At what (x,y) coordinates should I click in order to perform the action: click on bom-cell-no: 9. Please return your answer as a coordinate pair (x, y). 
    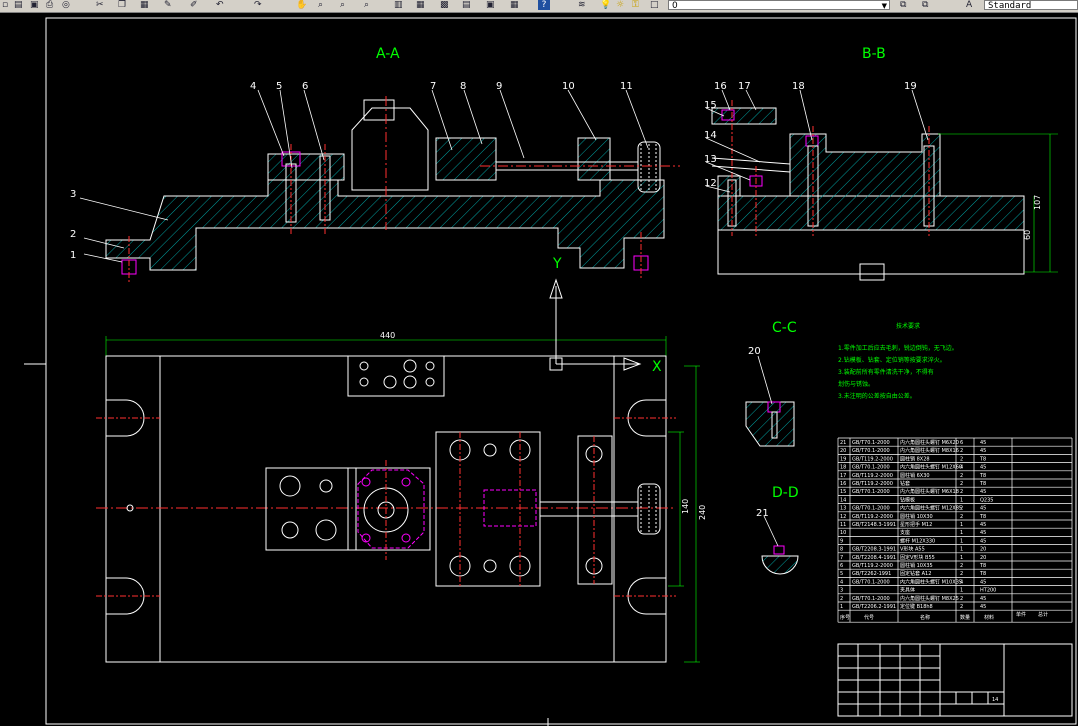
    Looking at the image, I should click on (841, 541).